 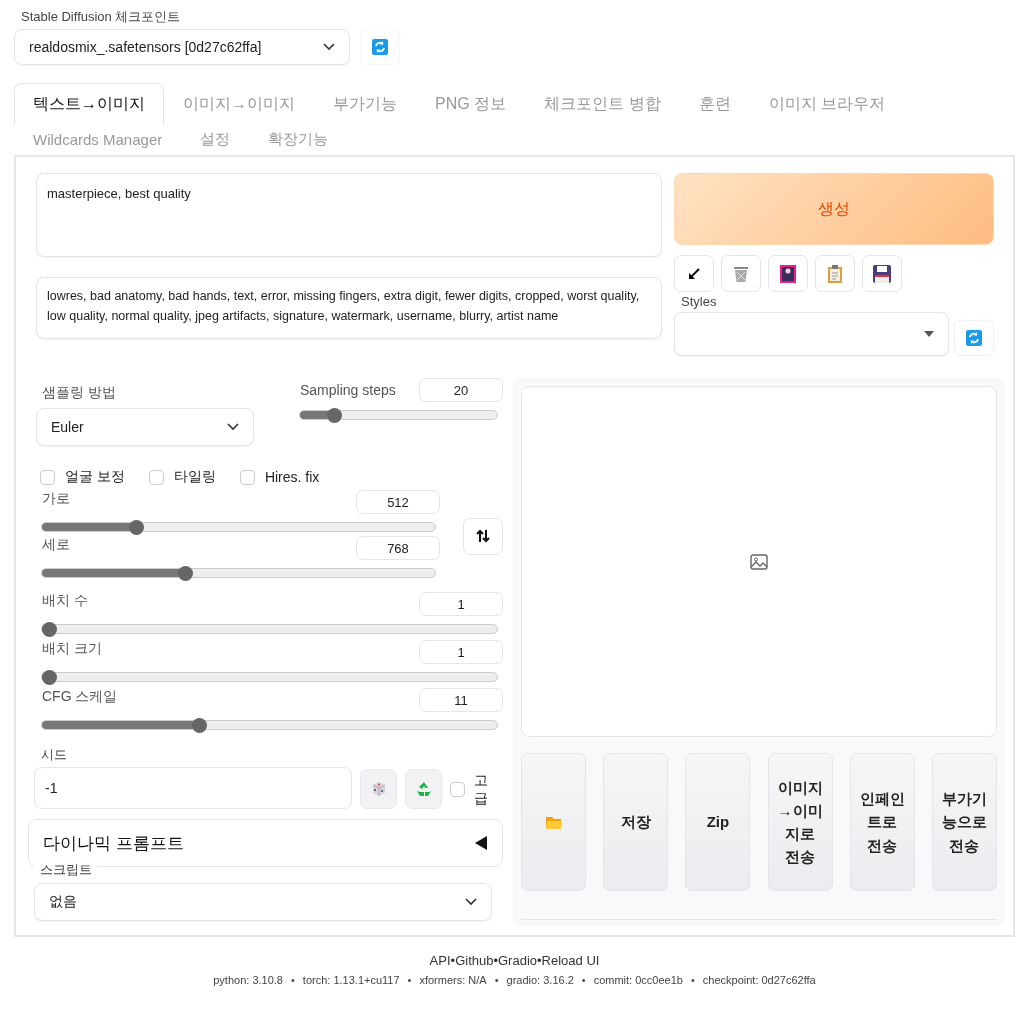 What do you see at coordinates (699, 301) in the screenshot?
I see `styles-label: Styles` at bounding box center [699, 301].